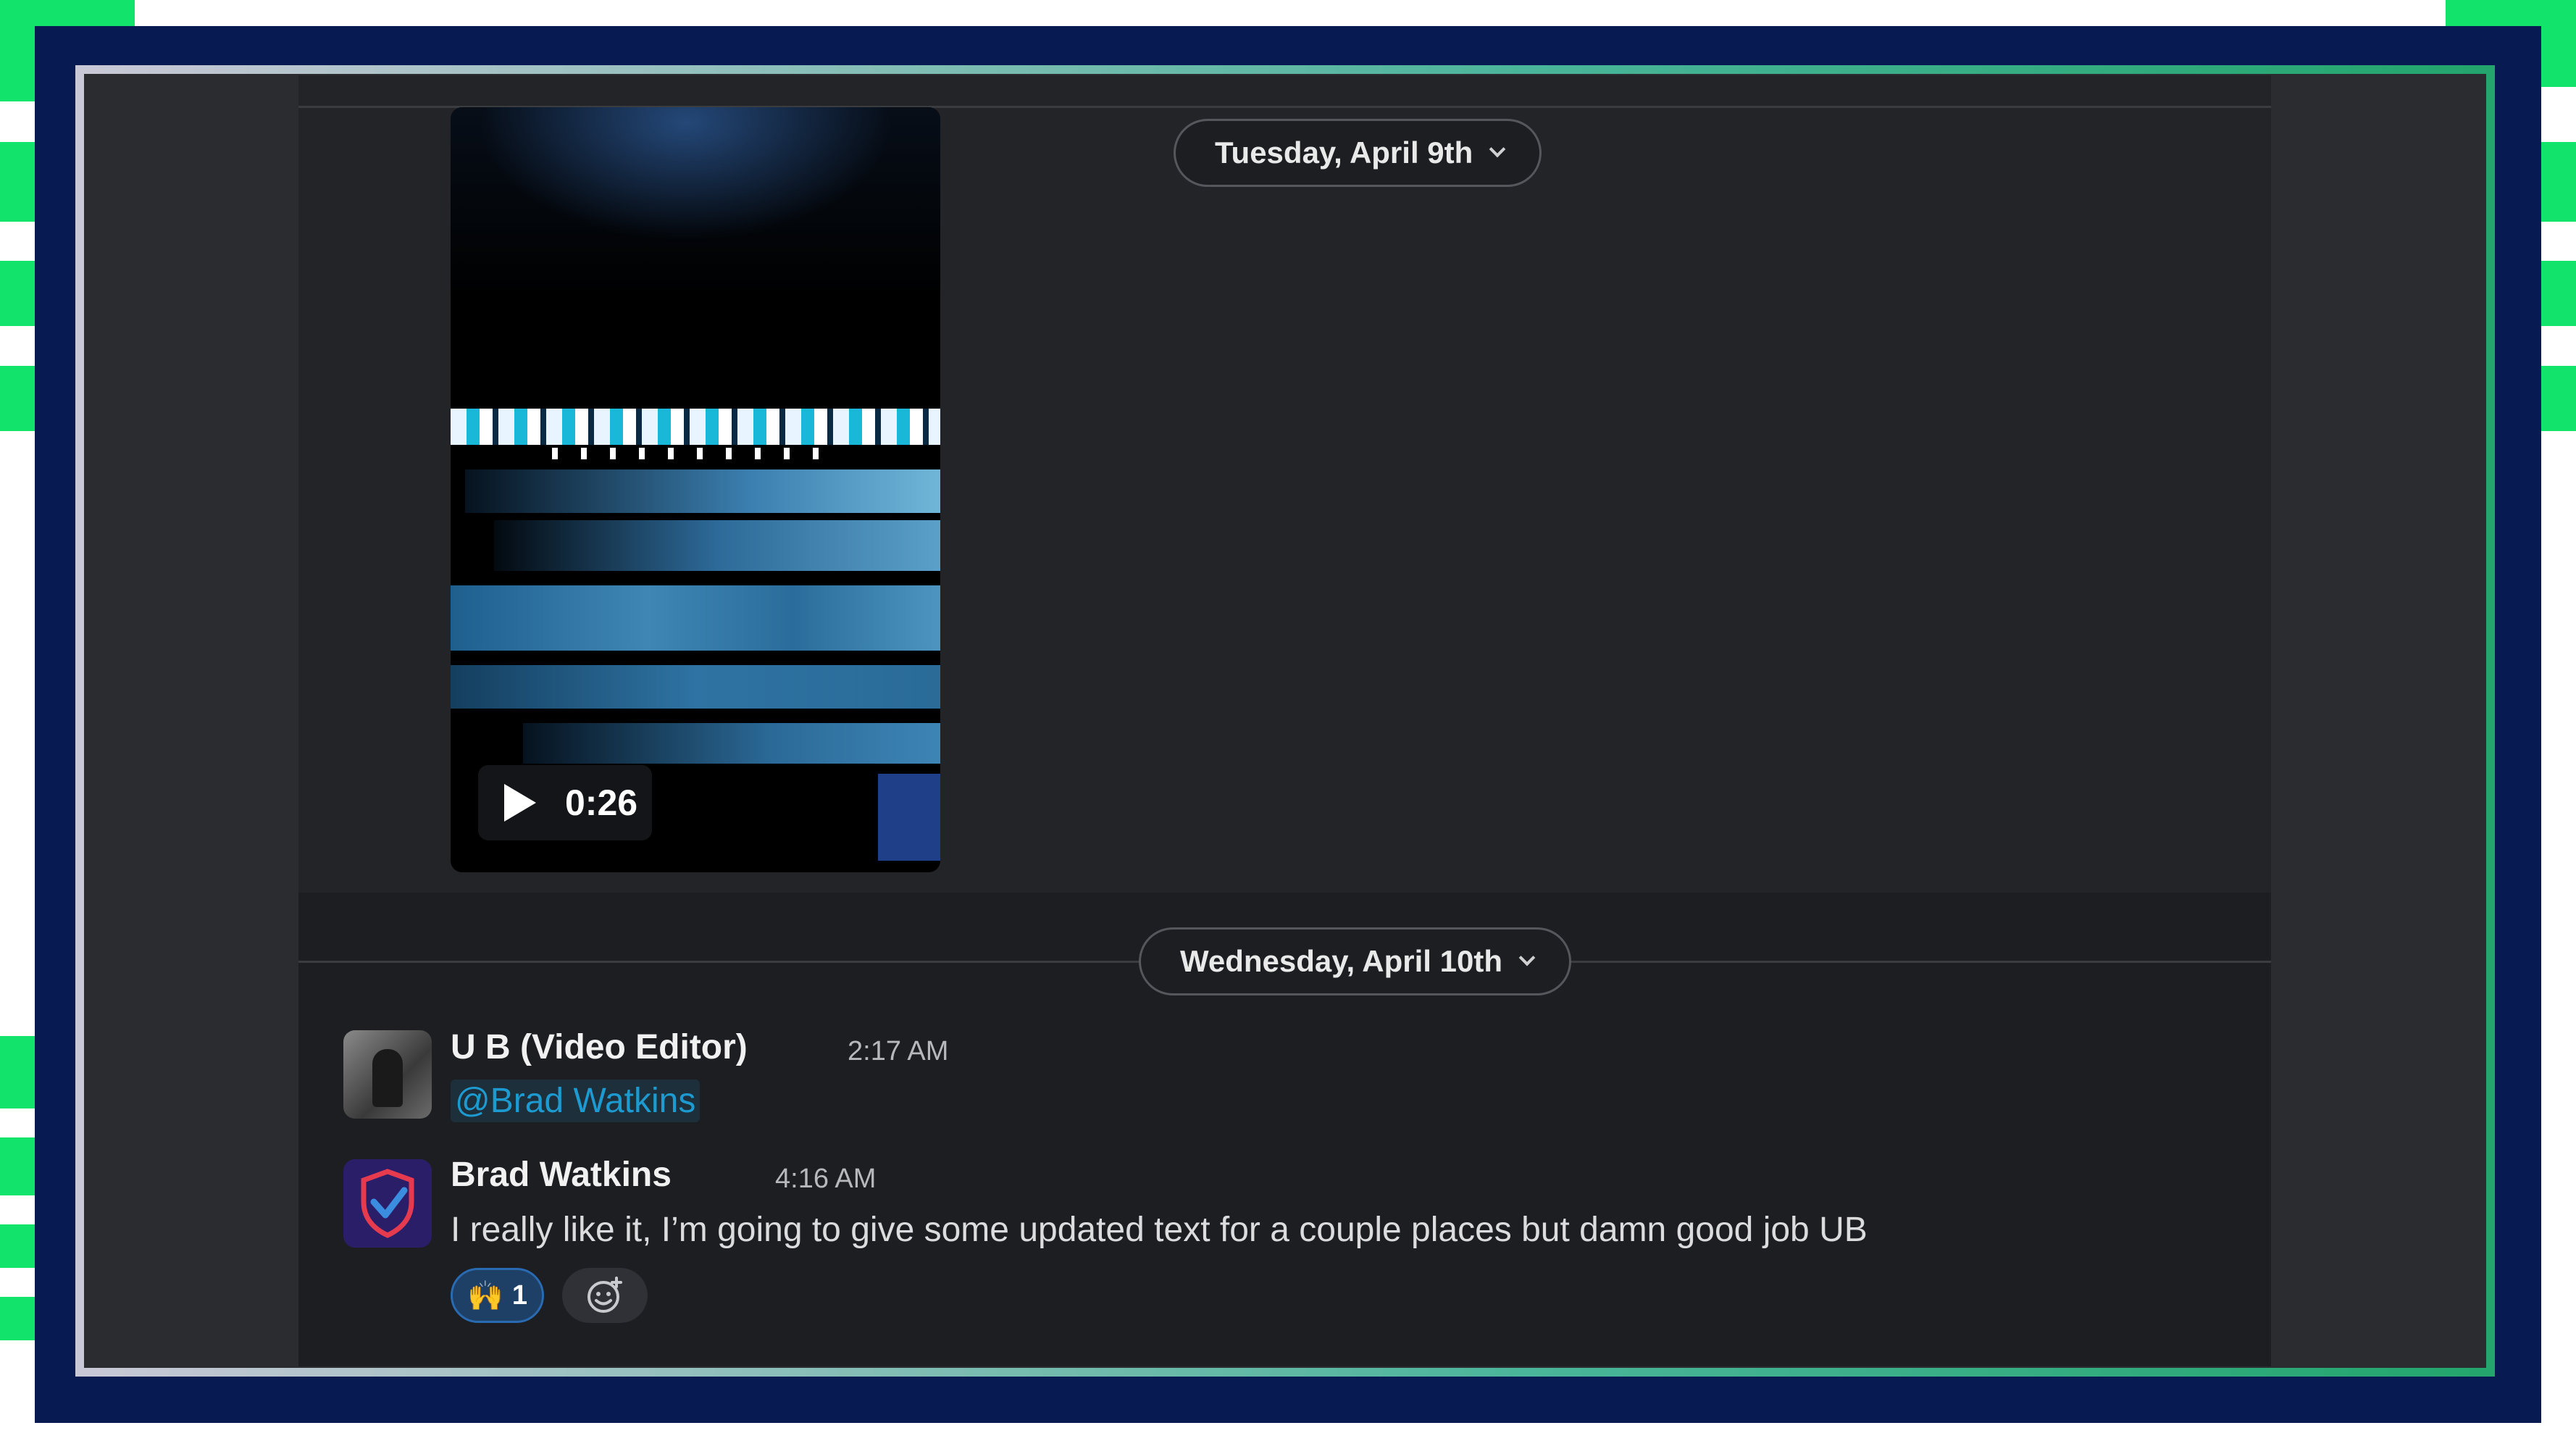 The height and width of the screenshot is (1449, 2576). I want to click on reaction-count: 1, so click(519, 1295).